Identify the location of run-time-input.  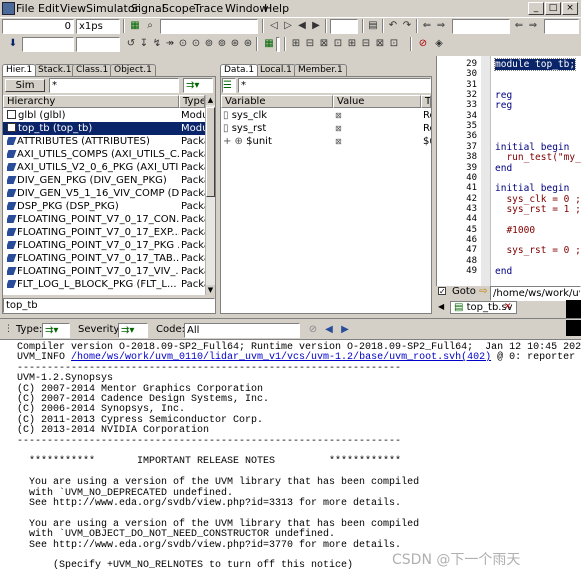
(48, 44).